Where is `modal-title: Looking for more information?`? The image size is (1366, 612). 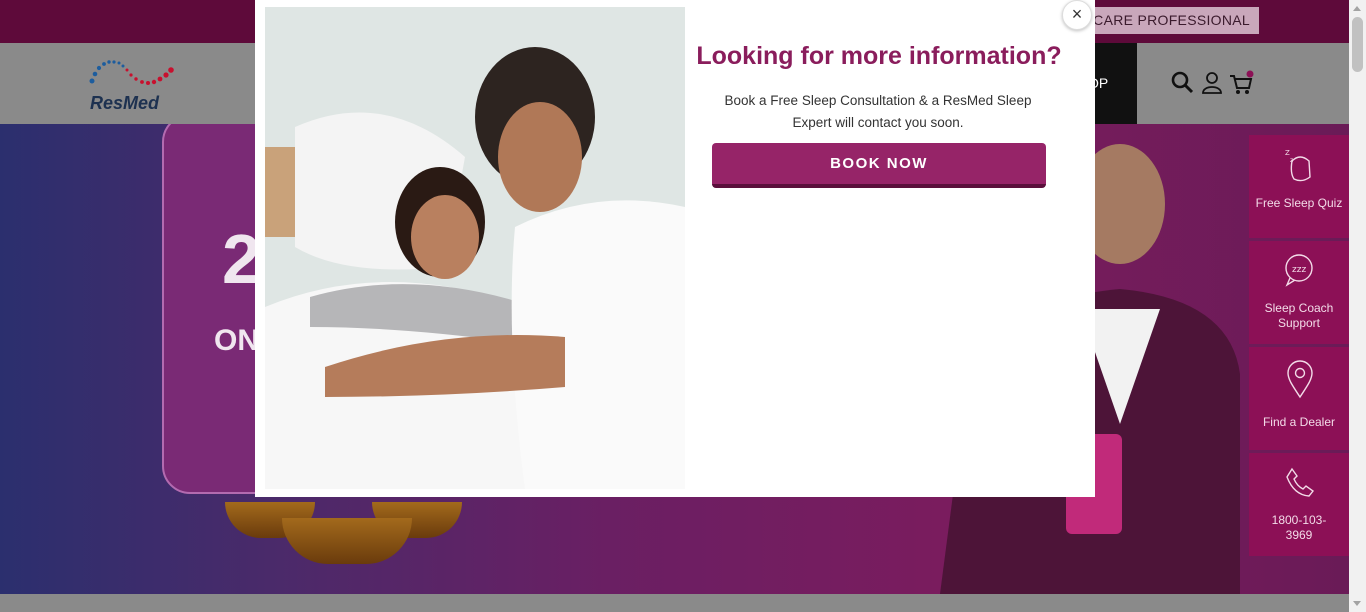 modal-title: Looking for more information? is located at coordinates (879, 56).